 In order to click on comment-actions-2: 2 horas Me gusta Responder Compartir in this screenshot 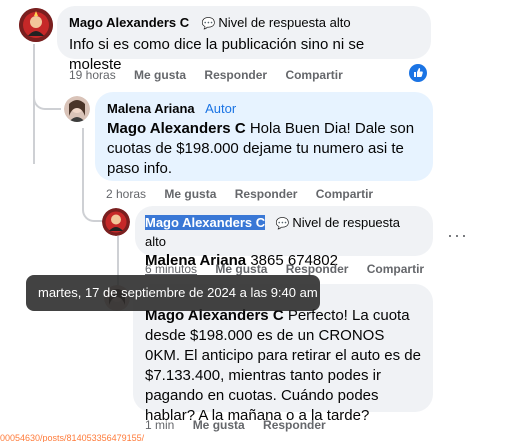, I will do `click(247, 194)`.